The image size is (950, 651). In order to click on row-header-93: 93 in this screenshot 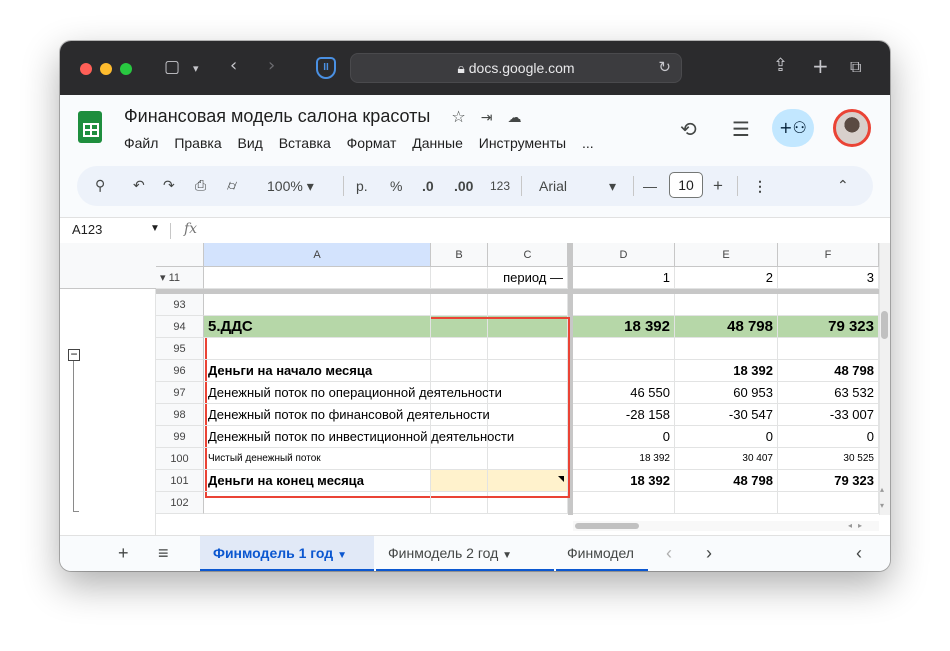, I will do `click(180, 305)`.